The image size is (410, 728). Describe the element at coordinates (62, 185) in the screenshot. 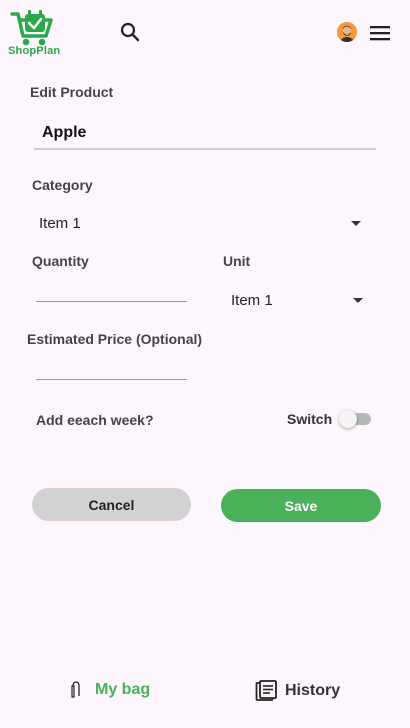

I see `category-label: Category` at that location.